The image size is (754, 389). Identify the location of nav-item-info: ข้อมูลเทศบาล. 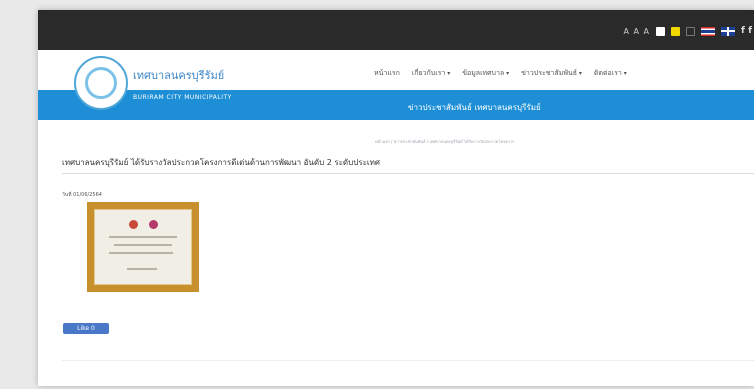
(485, 73).